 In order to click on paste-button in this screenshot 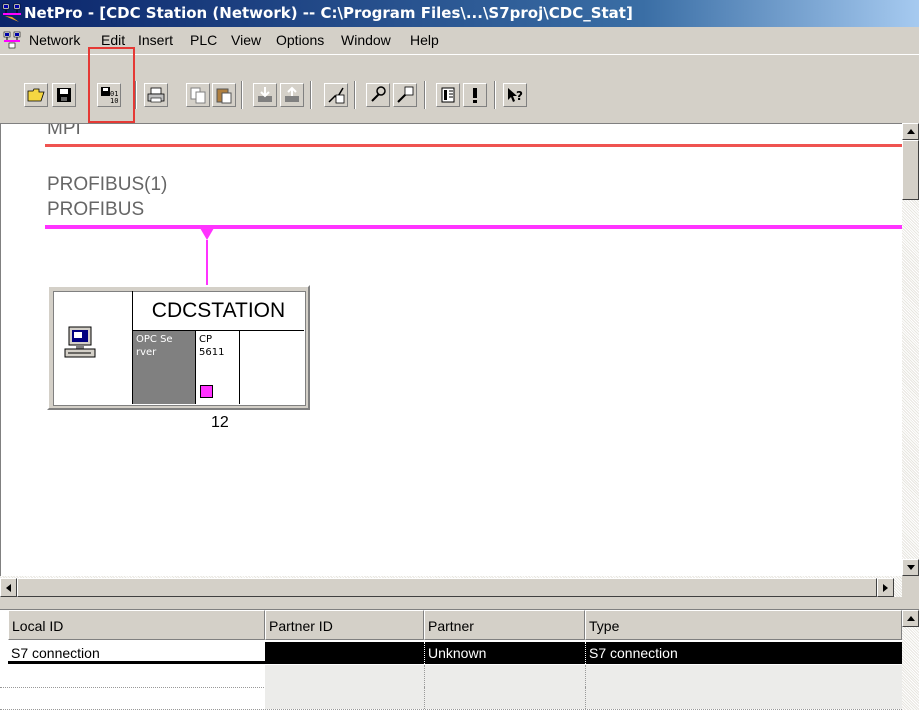, I will do `click(224, 95)`.